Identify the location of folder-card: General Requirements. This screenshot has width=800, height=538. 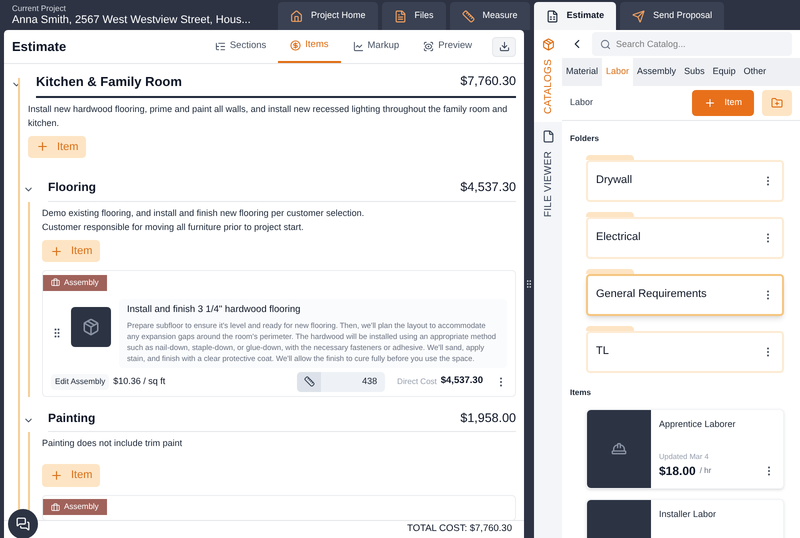
(685, 295).